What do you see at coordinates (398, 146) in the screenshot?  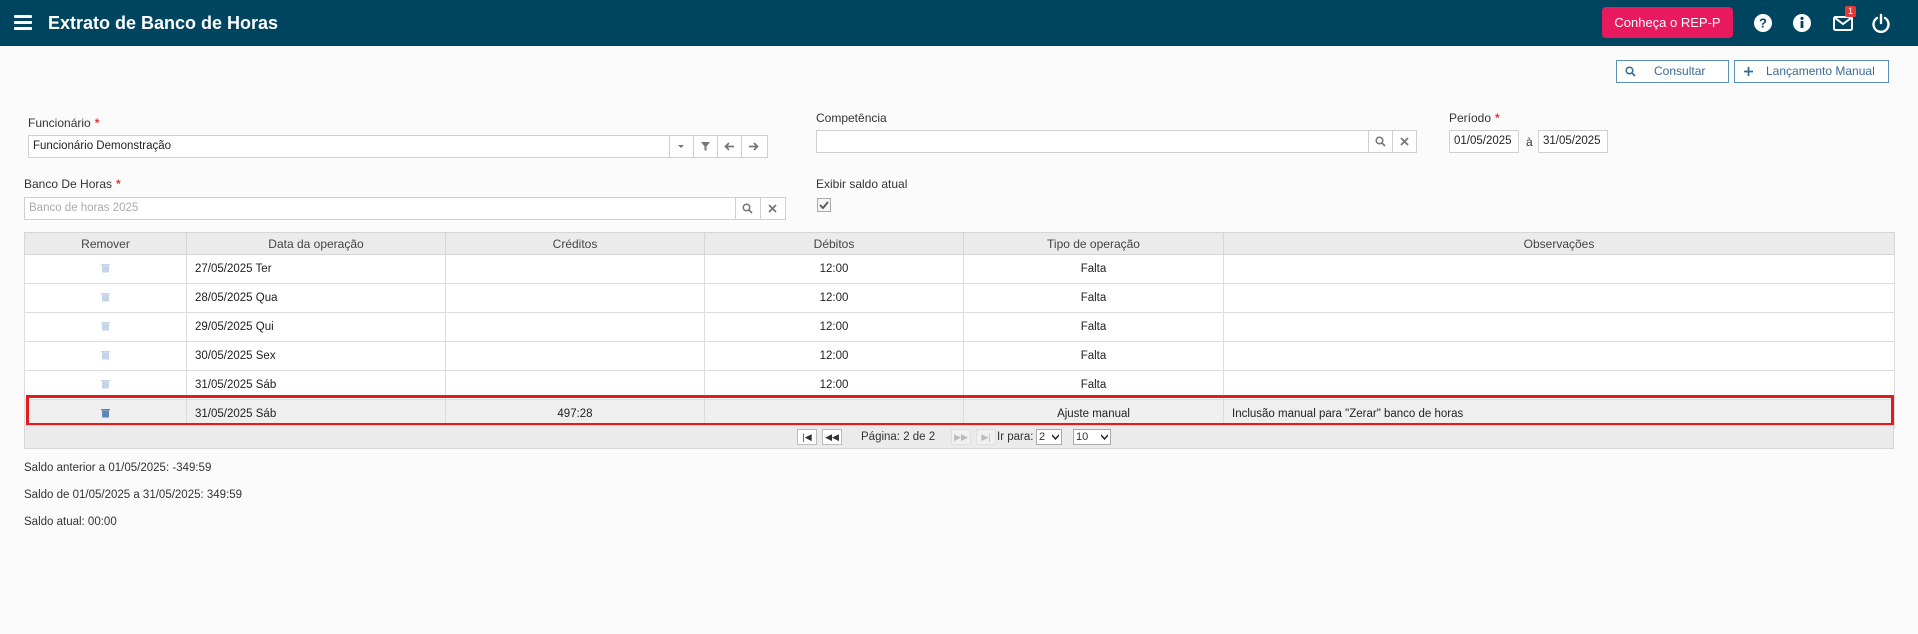 I see `funcionario-field: Funcionário Demonstração` at bounding box center [398, 146].